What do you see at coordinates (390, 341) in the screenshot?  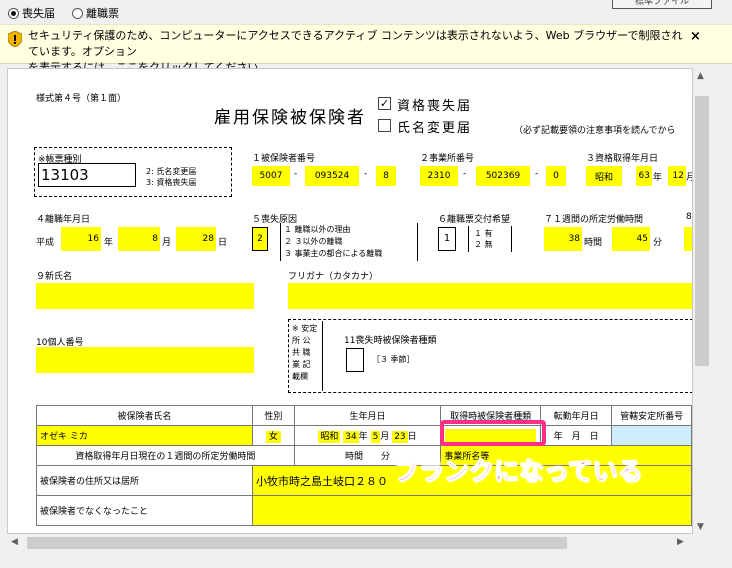 I see `kisetsu-label: 11喪失時被保険者種類` at bounding box center [390, 341].